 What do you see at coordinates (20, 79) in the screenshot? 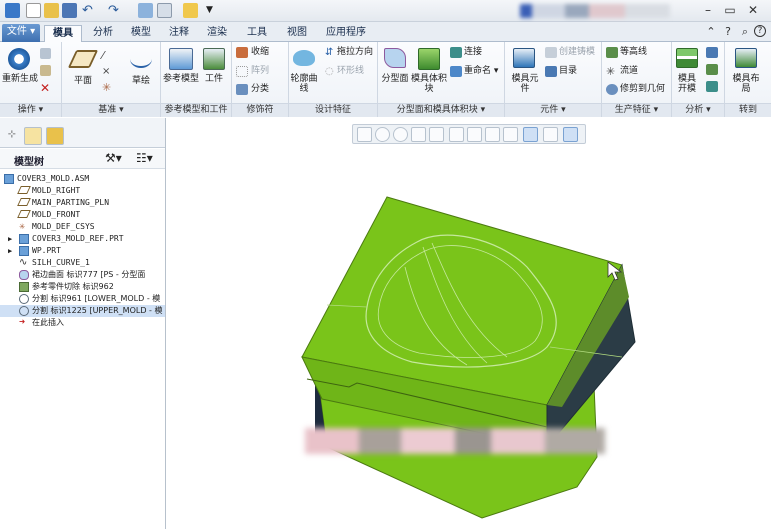
I see `regenerate-button: 重新生成` at bounding box center [20, 79].